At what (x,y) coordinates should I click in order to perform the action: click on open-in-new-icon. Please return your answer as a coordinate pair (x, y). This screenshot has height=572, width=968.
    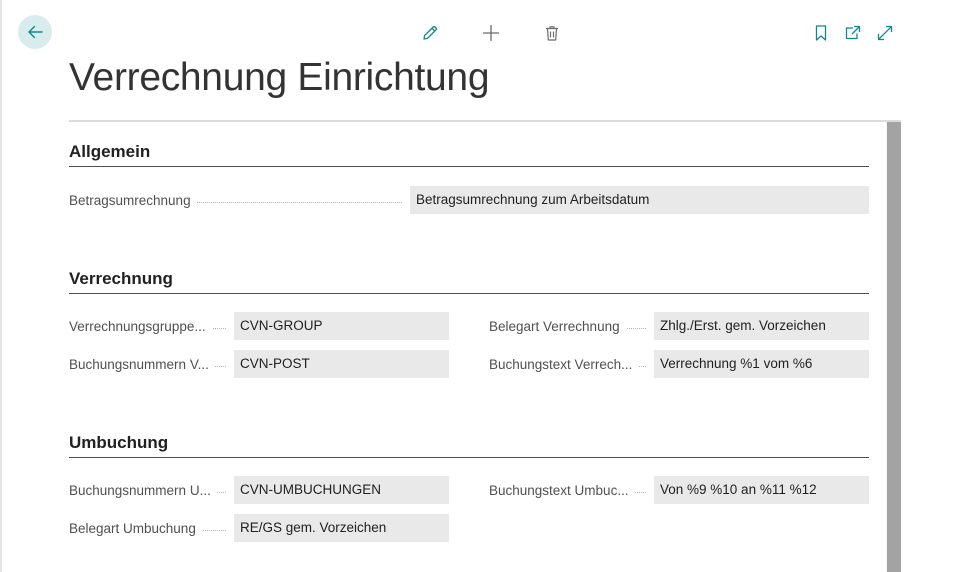
    Looking at the image, I should click on (853, 32).